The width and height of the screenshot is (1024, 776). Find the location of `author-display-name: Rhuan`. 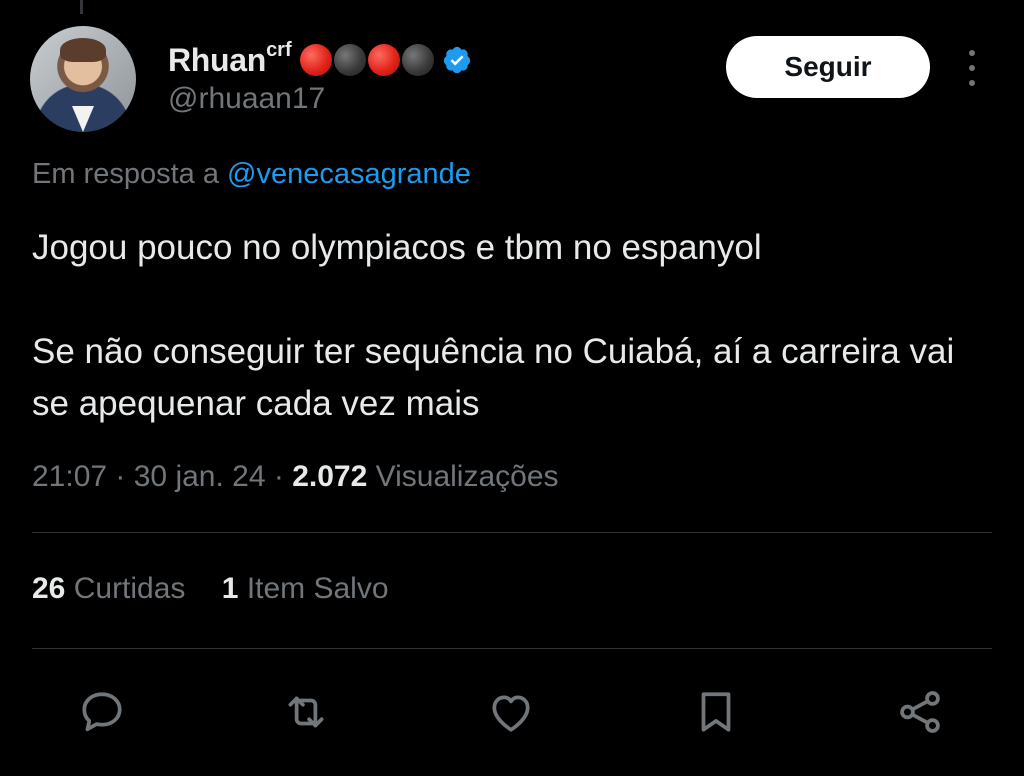

author-display-name: Rhuan is located at coordinates (217, 60).